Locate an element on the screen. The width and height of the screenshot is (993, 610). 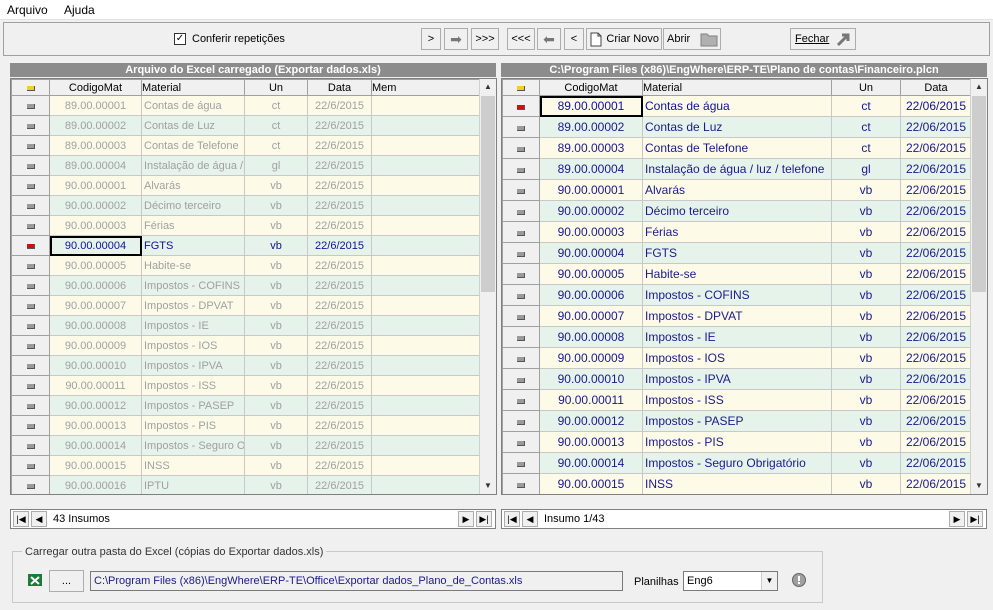
table-row: 90.00.00008 Impostos - IE vb 22/6/2015 is located at coordinates (246, 325).